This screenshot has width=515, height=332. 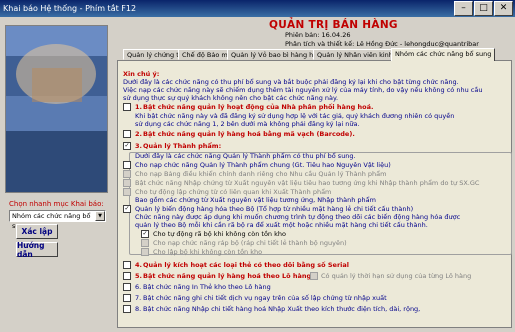 What do you see at coordinates (127, 146) in the screenshot?
I see `checkbox-finished-goods: ✓` at bounding box center [127, 146].